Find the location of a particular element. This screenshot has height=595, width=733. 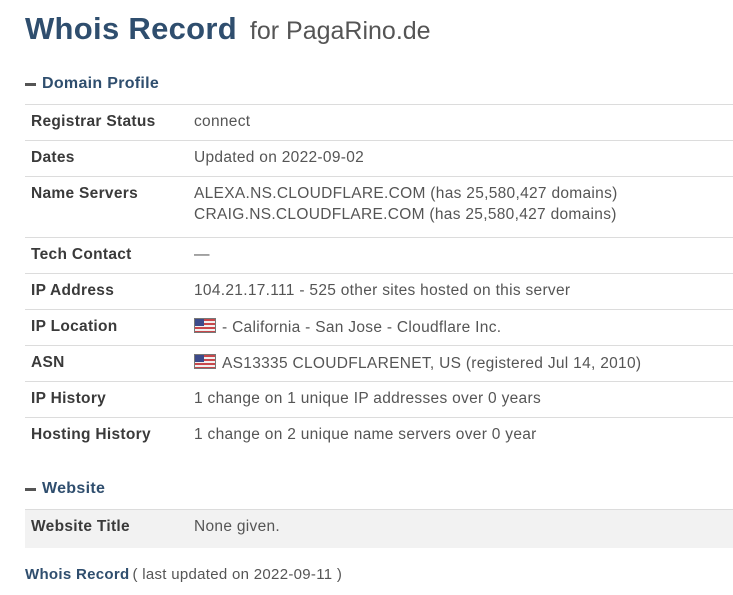

row-label: IP History is located at coordinates (109, 399).